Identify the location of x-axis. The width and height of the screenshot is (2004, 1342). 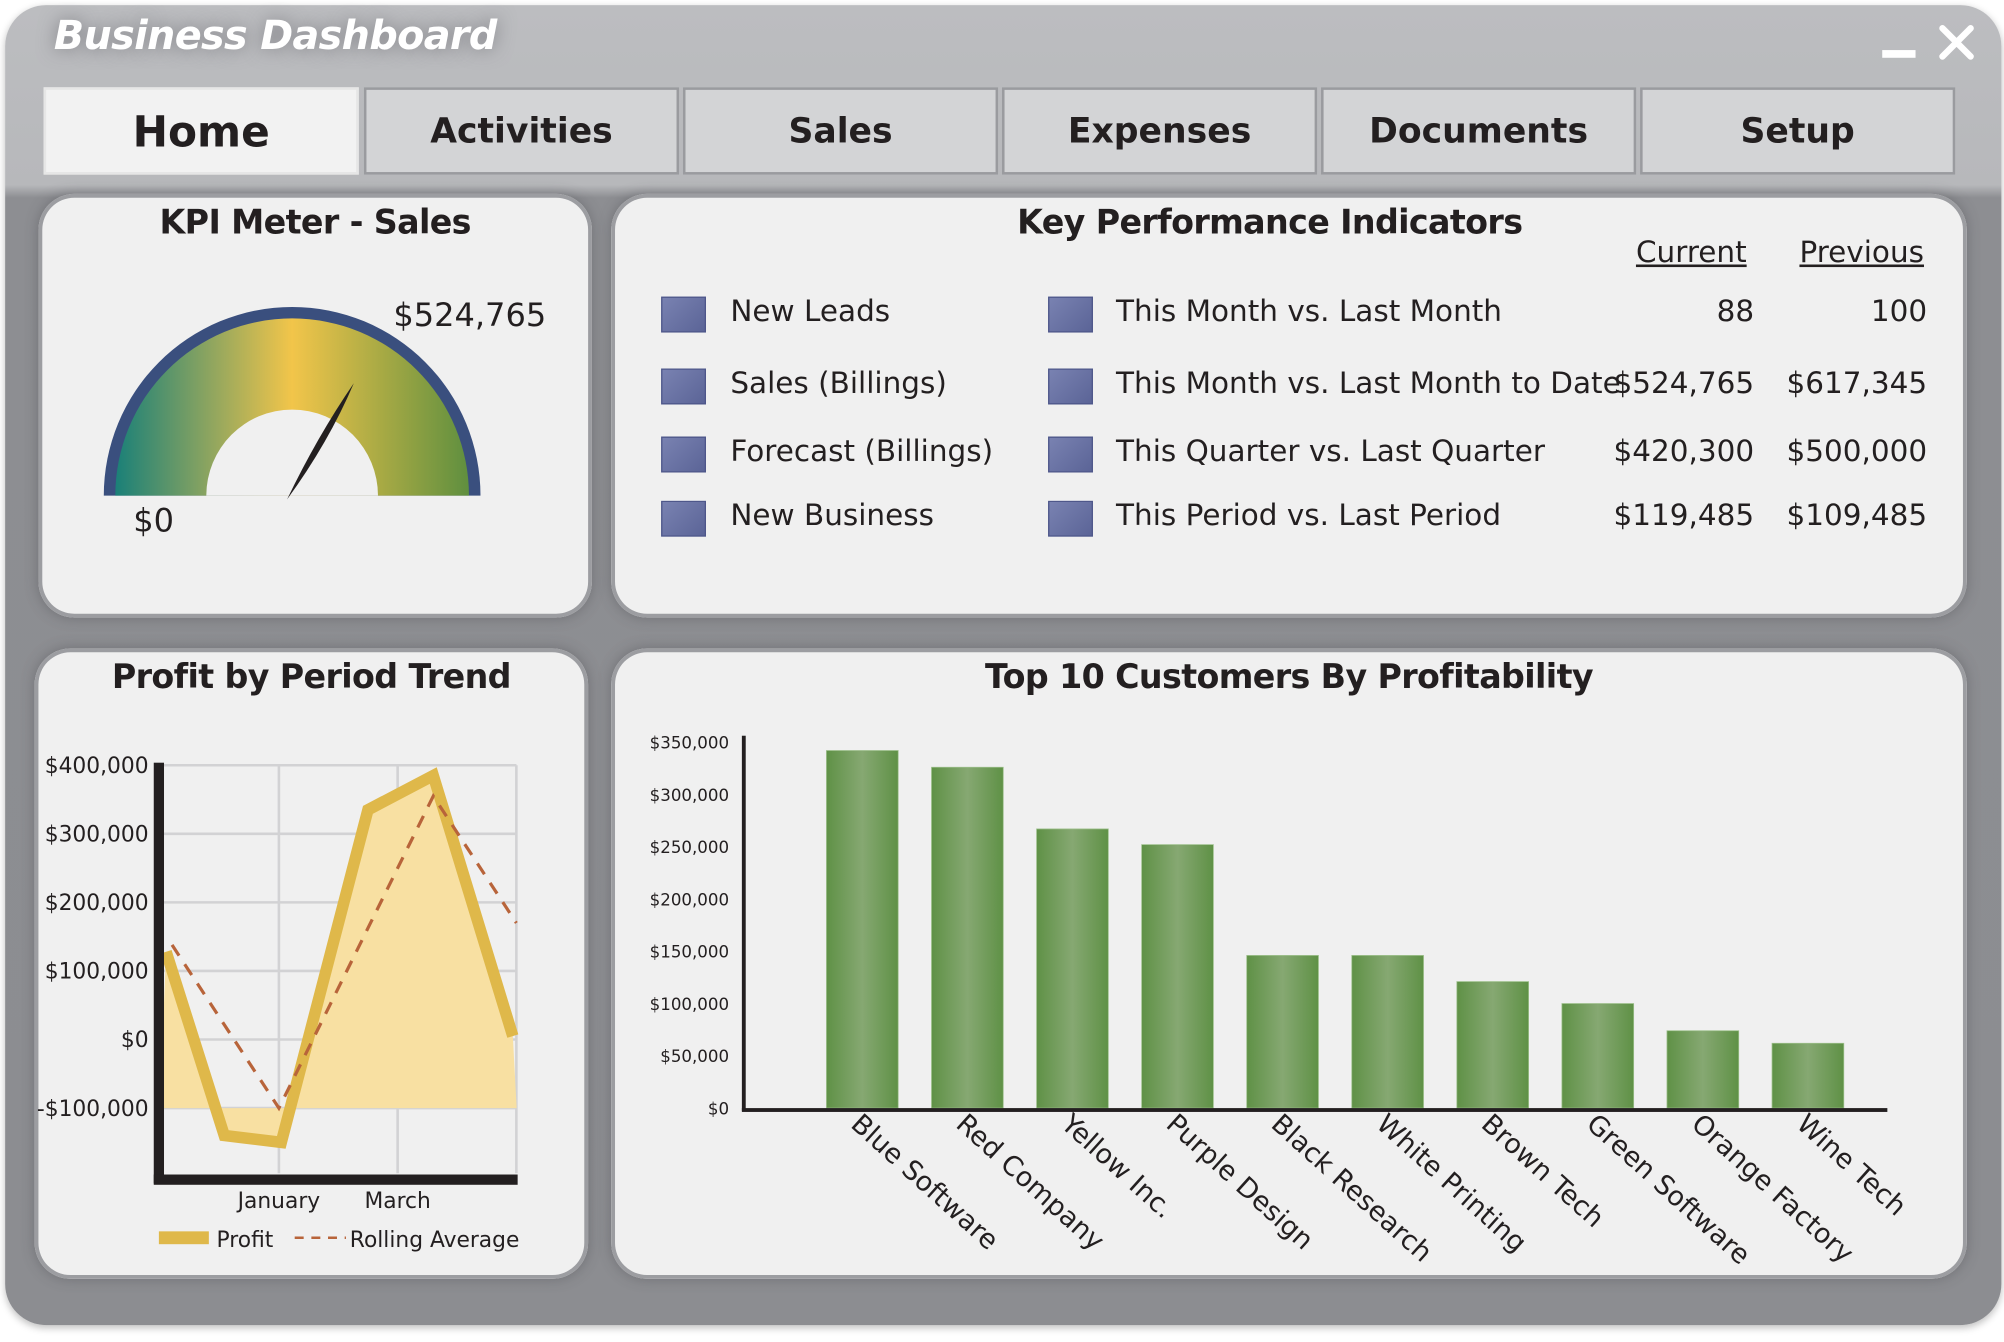
(1314, 1110).